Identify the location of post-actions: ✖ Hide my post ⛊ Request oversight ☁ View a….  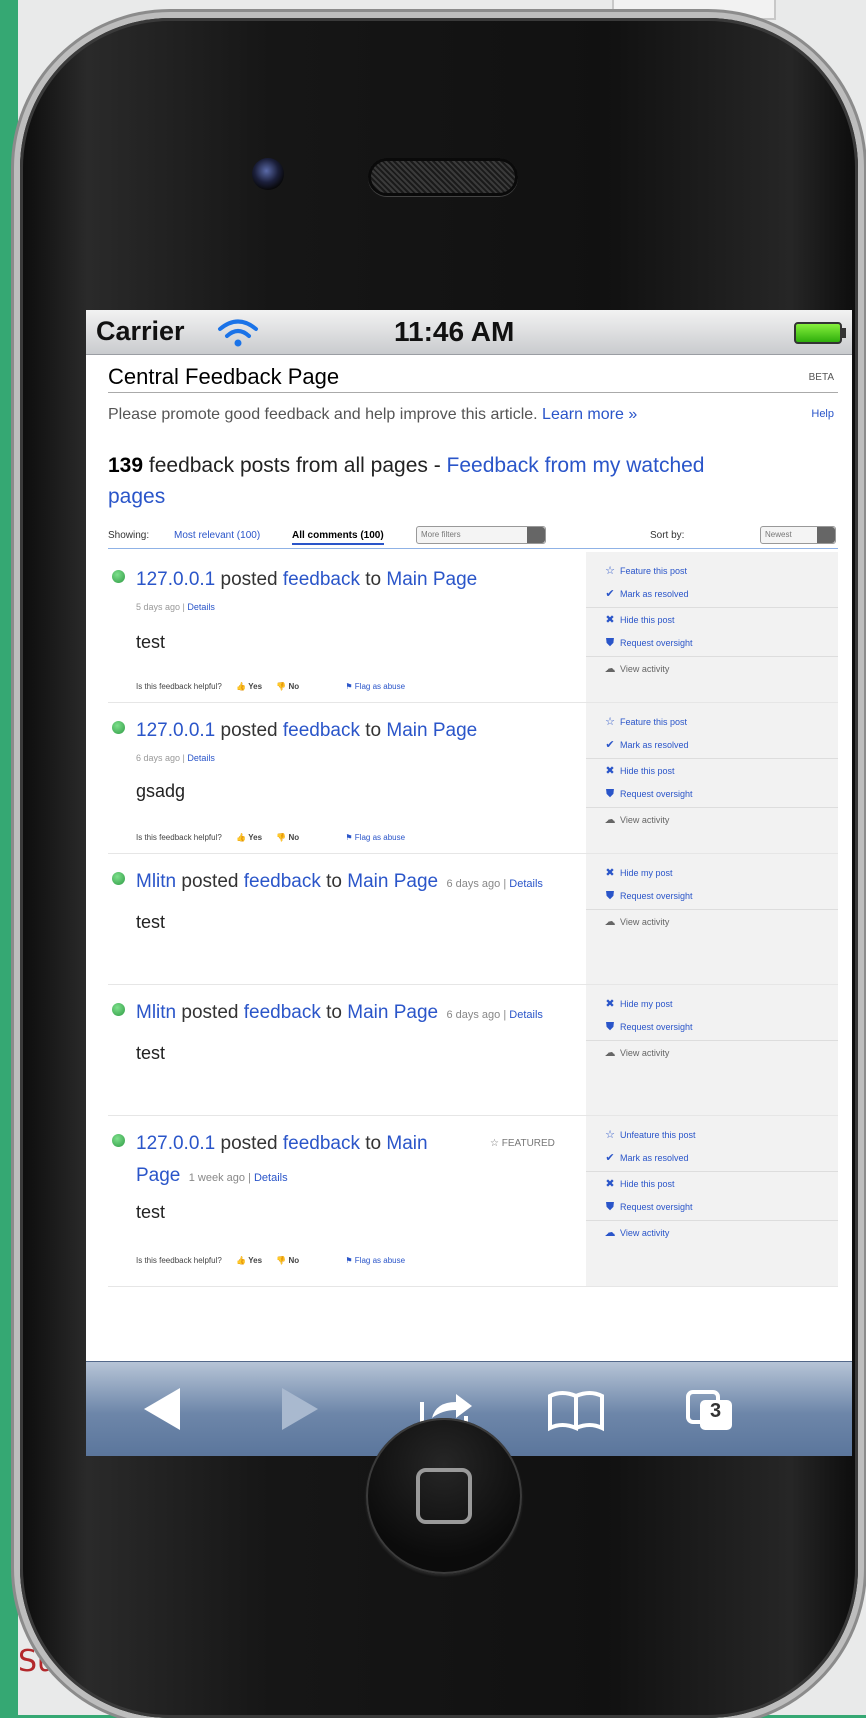
(712, 919).